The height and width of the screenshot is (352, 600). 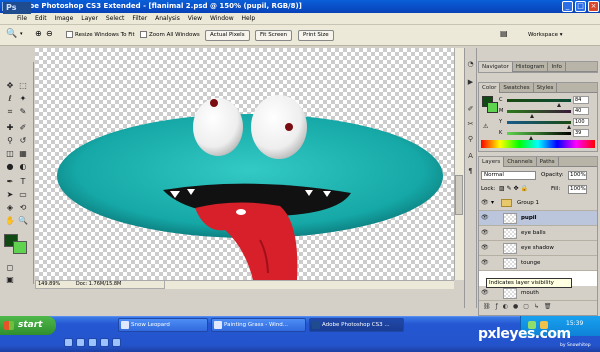 What do you see at coordinates (593, 6) in the screenshot?
I see `close-button: ×` at bounding box center [593, 6].